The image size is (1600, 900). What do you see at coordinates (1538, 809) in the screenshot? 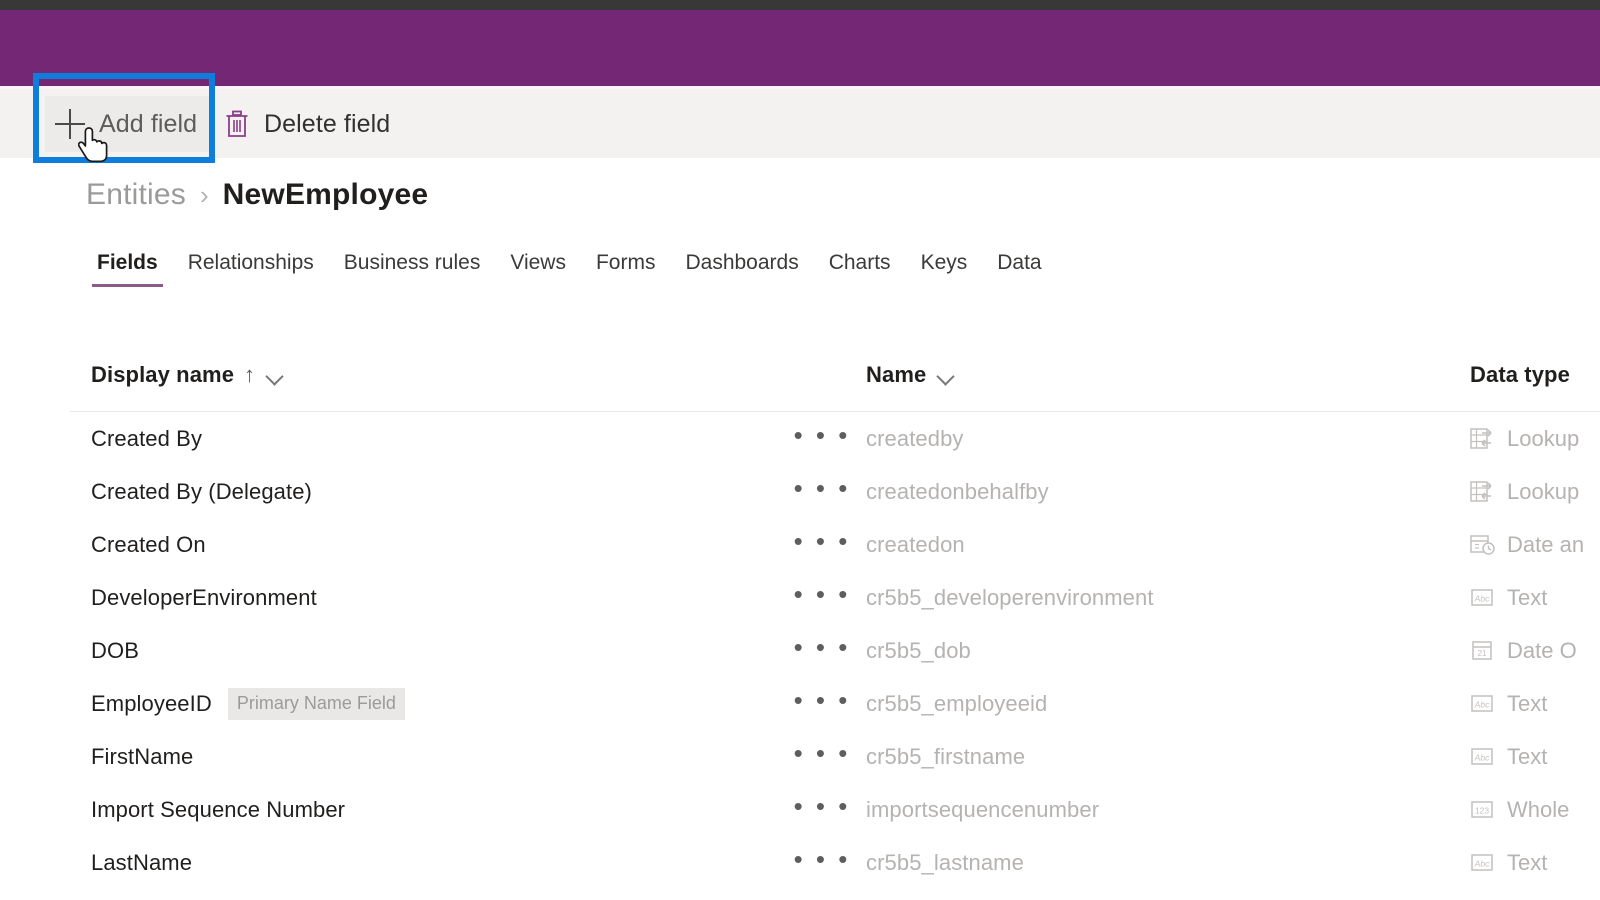
I see `data-type-text: Whole` at bounding box center [1538, 809].